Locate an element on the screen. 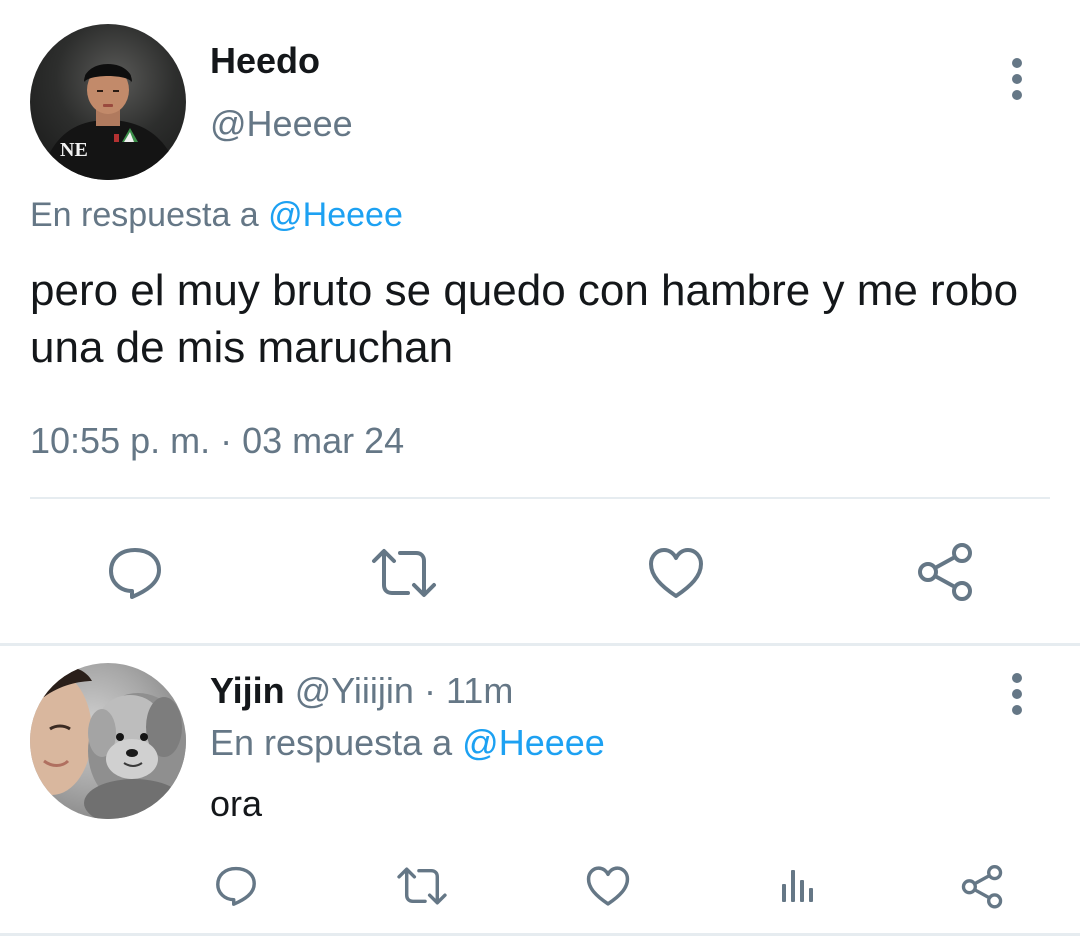 The image size is (1080, 936). reply-like-button is located at coordinates (608, 886).